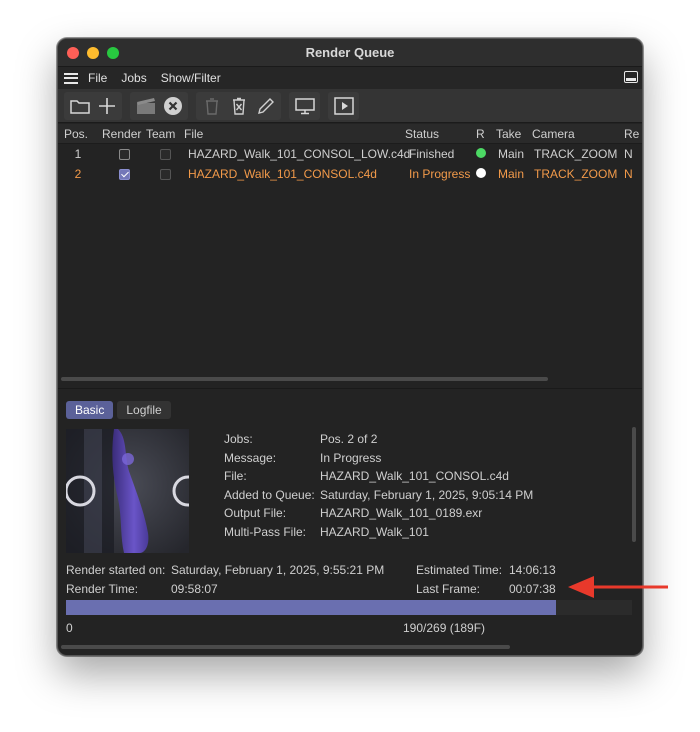  I want to click on toolbar, so click(350, 106).